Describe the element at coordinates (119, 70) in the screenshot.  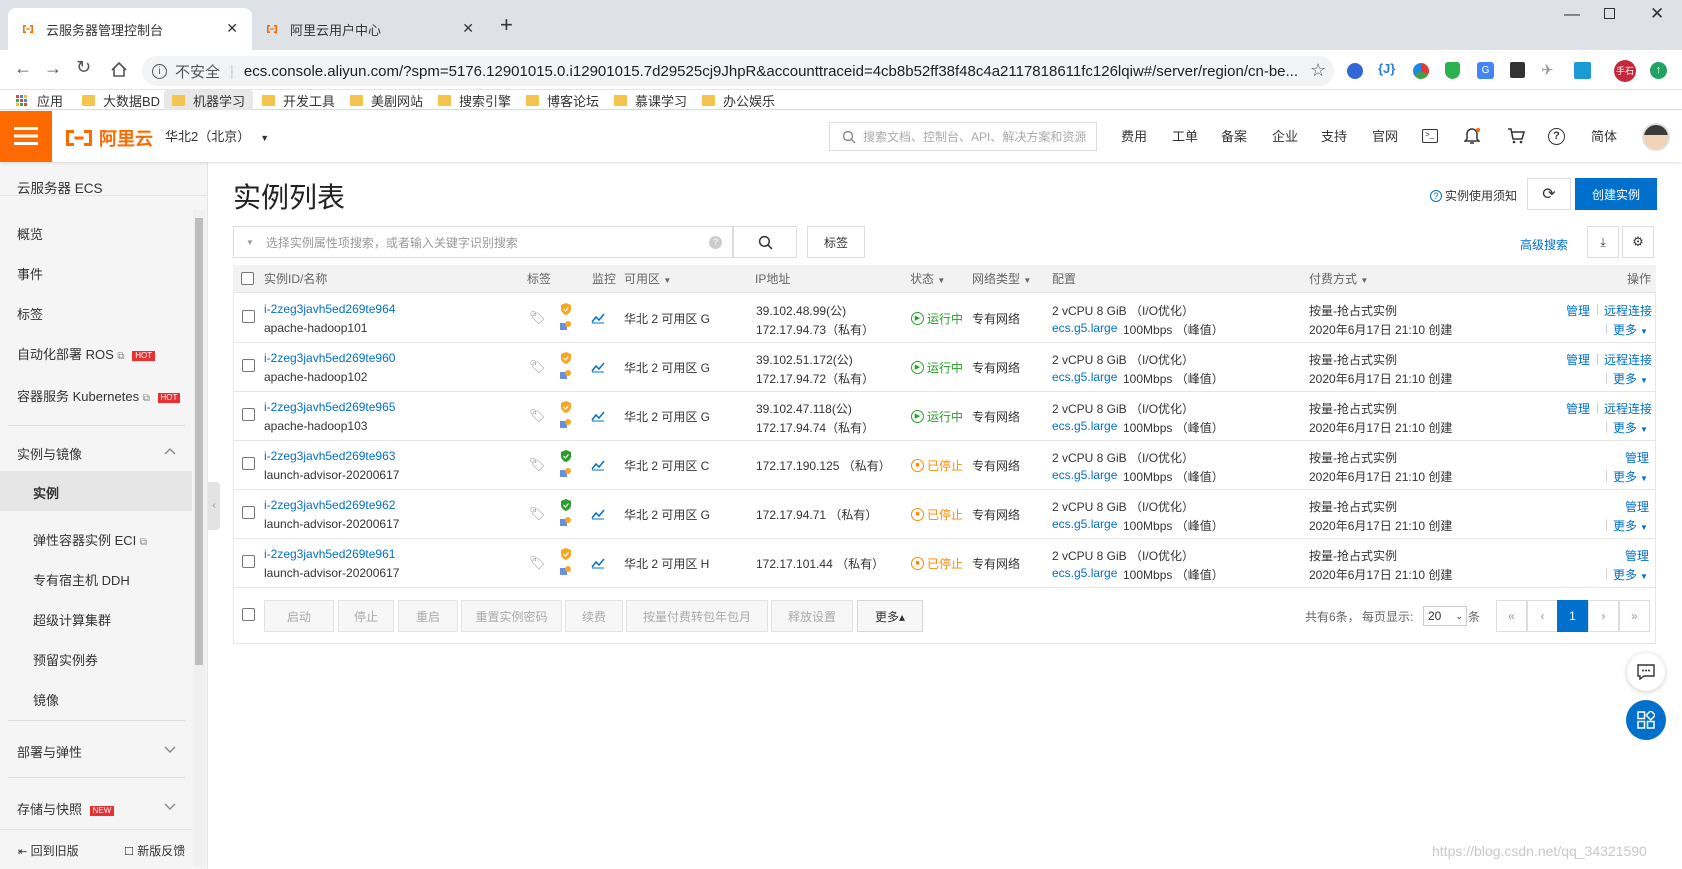
I see `home-icon` at that location.